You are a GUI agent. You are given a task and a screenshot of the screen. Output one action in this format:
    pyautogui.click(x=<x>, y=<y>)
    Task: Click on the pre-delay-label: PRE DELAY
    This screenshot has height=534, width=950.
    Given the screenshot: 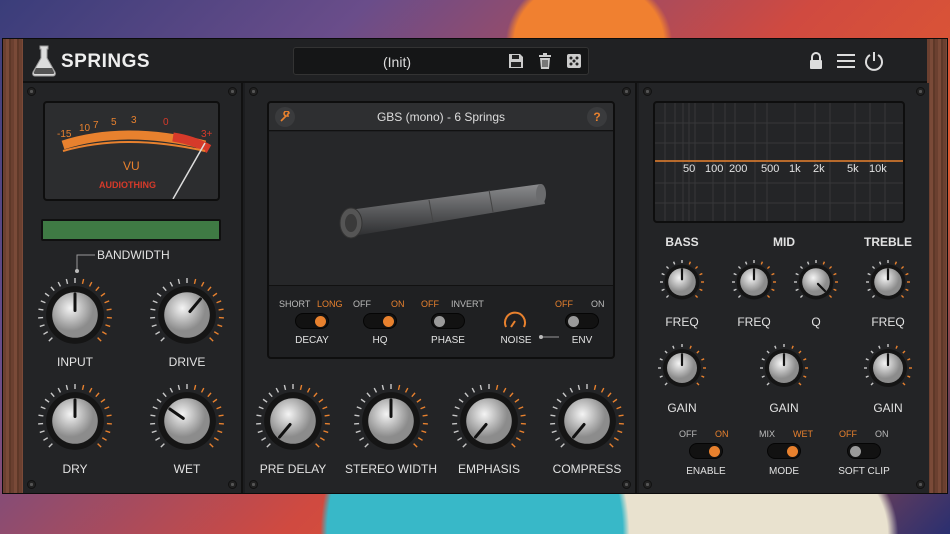 What is the action you would take?
    pyautogui.click(x=293, y=469)
    